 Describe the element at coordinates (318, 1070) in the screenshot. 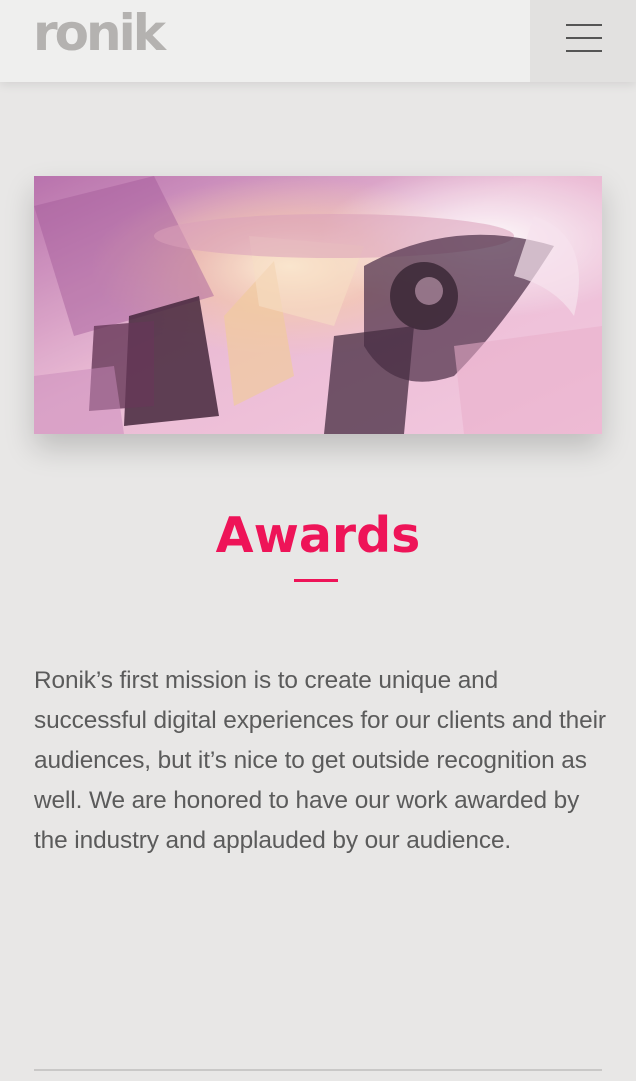

I see `section-divider` at that location.